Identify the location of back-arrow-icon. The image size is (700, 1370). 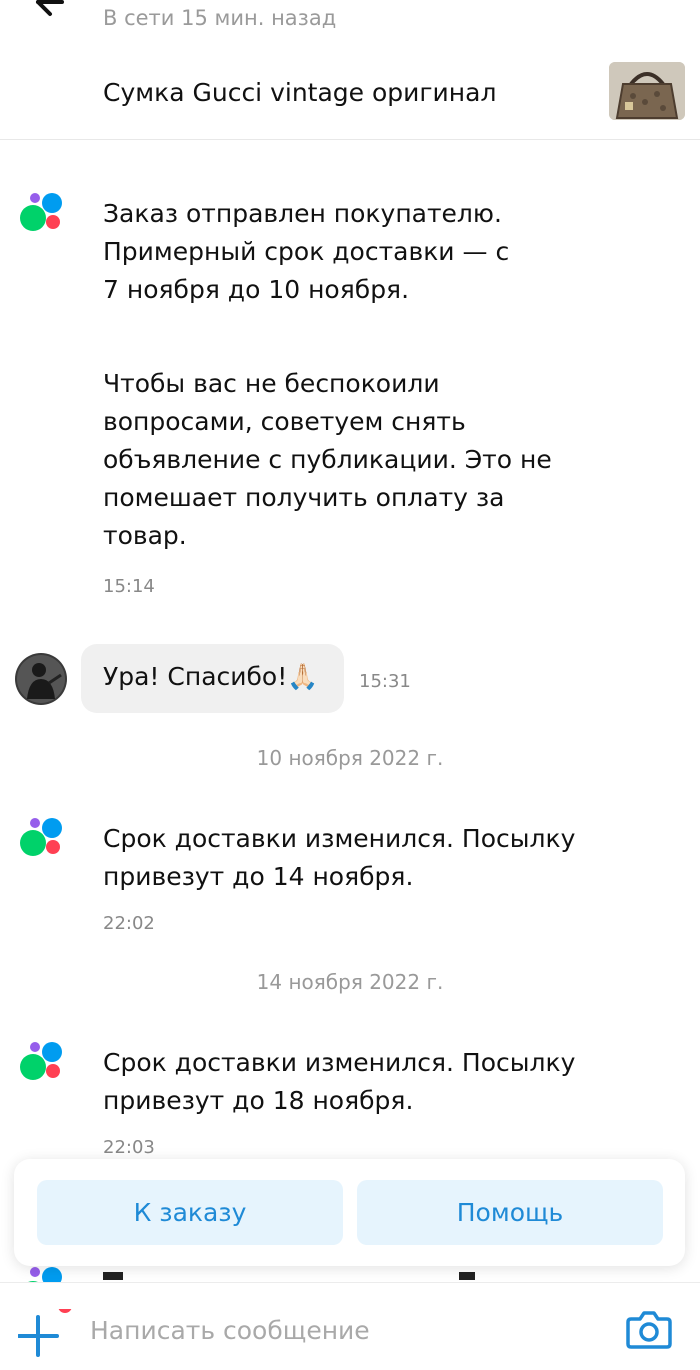
(46, 10).